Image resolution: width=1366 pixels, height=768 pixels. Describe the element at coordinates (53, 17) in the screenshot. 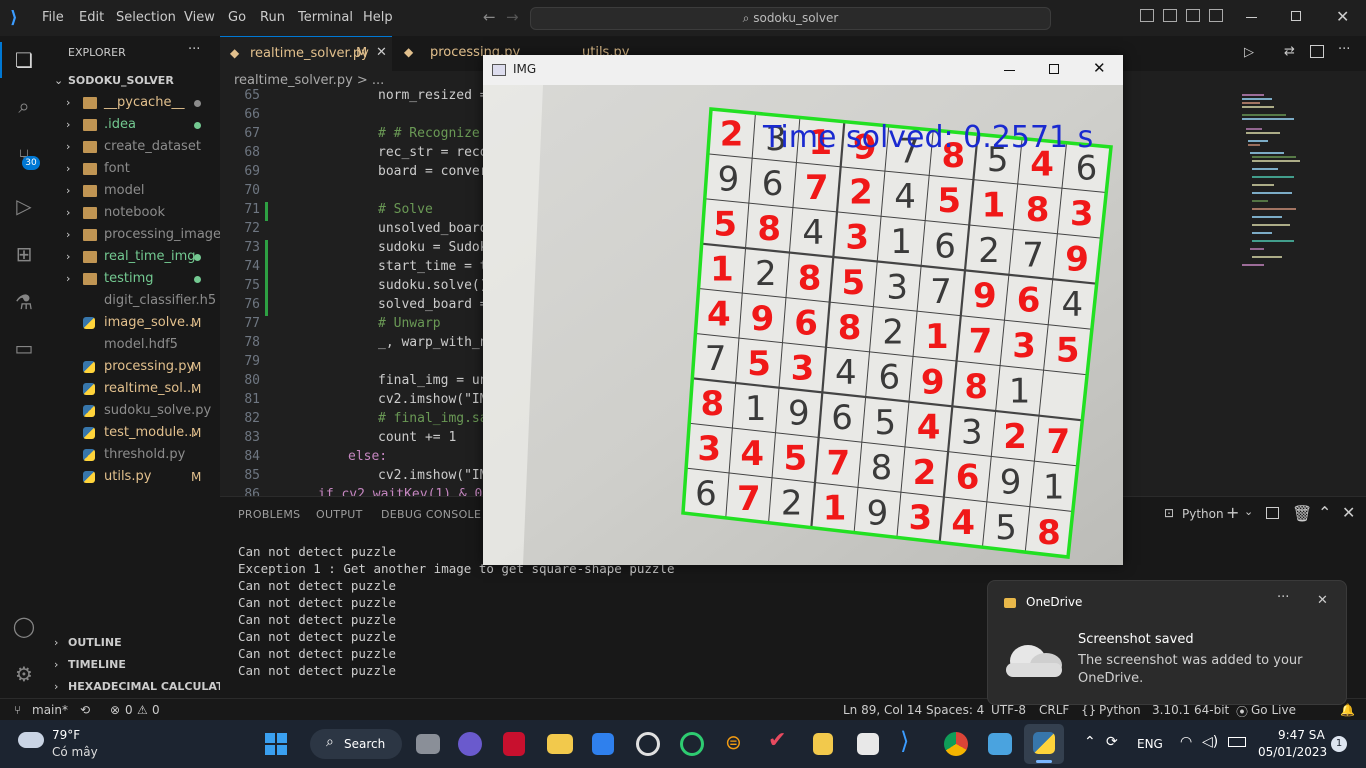

I see `menu-file: File` at that location.